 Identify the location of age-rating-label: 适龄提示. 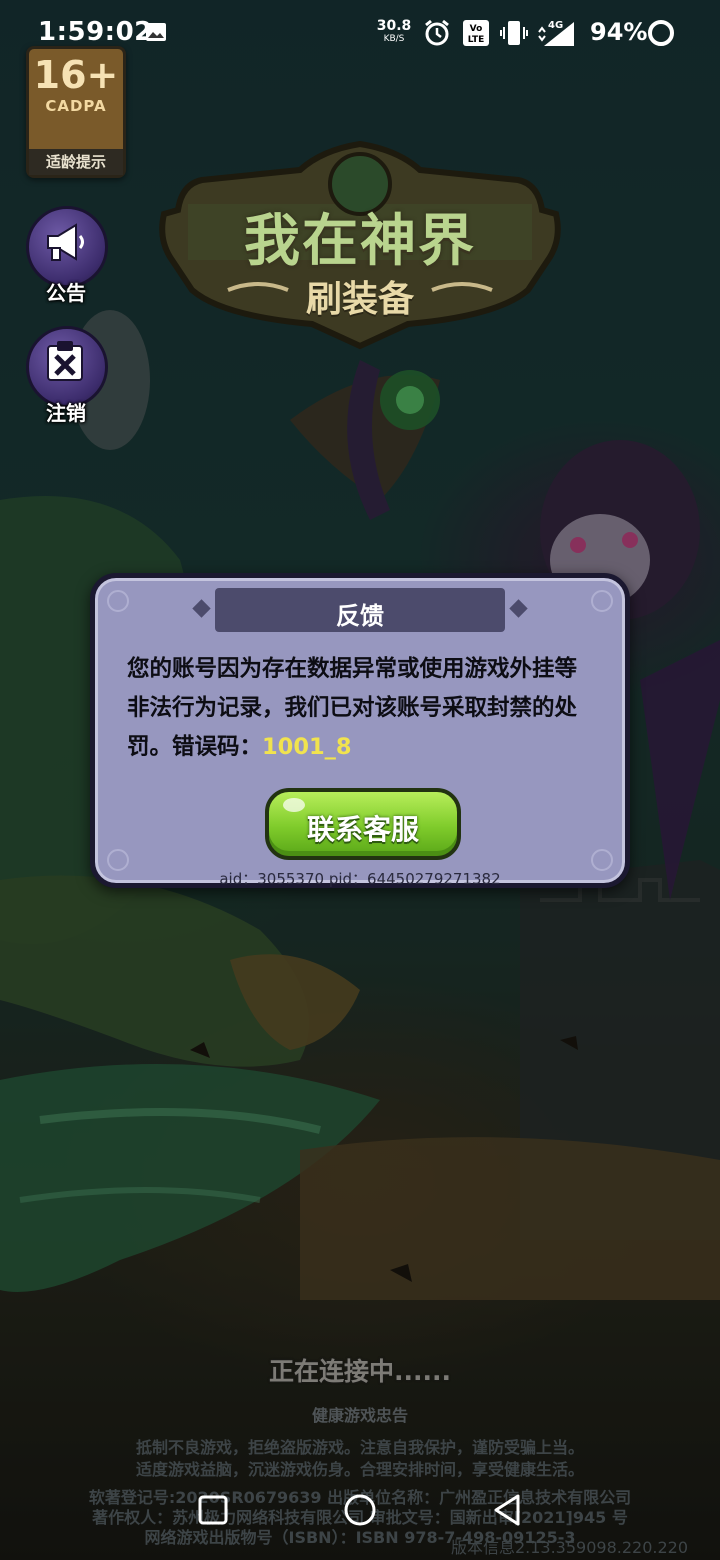
(76, 162).